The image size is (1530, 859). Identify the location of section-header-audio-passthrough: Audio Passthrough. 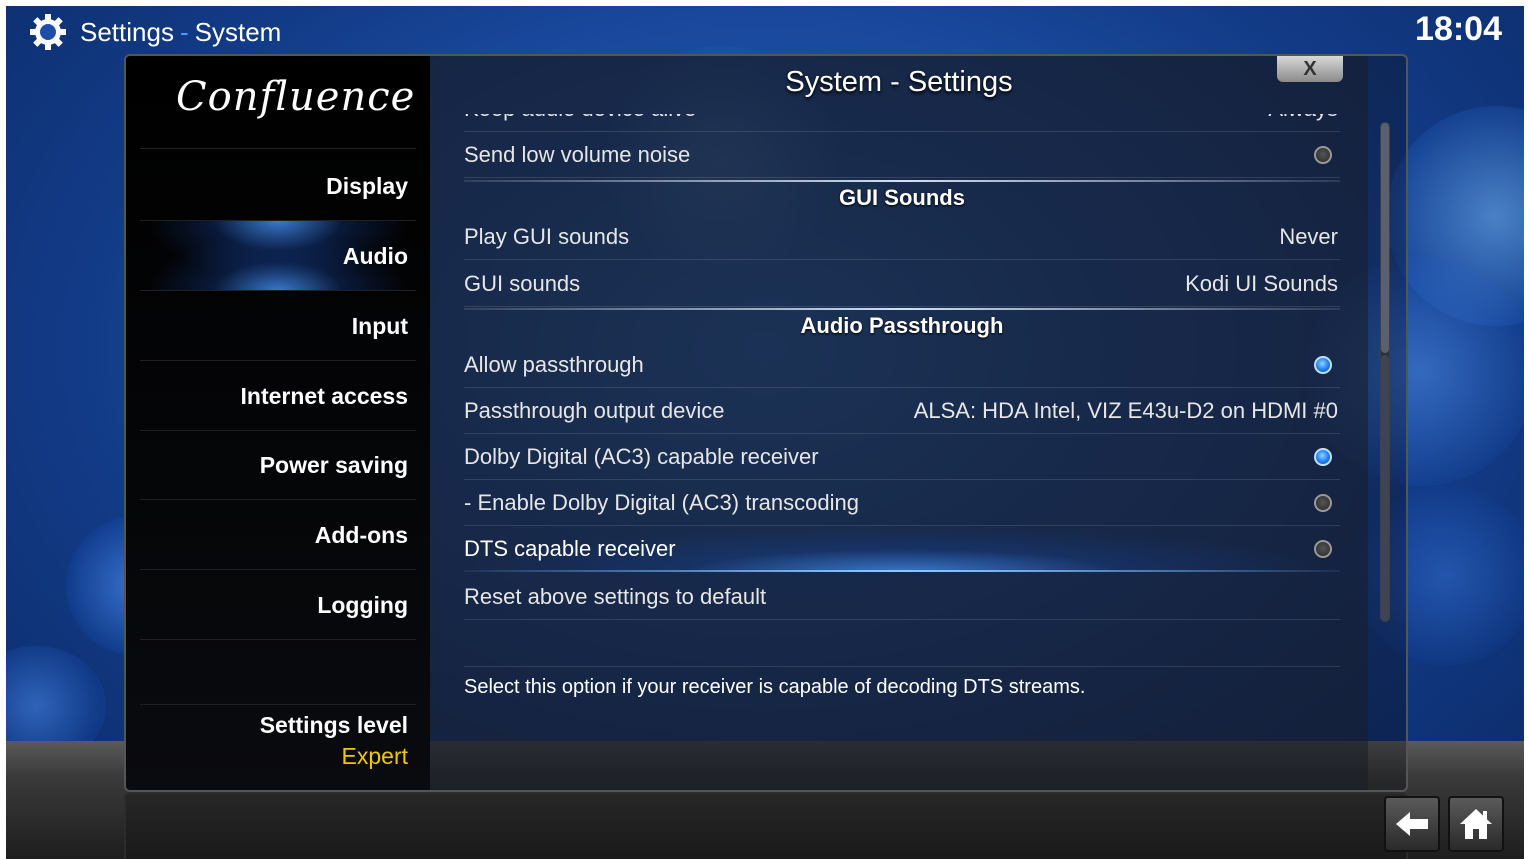
(902, 326).